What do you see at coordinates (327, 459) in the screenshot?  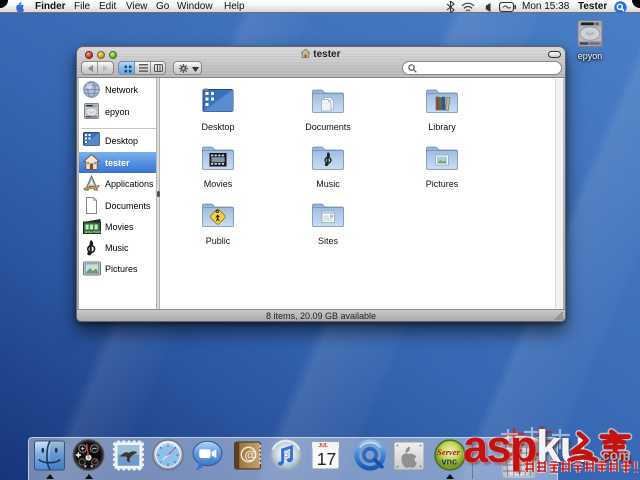 I see `svg-text: 17` at bounding box center [327, 459].